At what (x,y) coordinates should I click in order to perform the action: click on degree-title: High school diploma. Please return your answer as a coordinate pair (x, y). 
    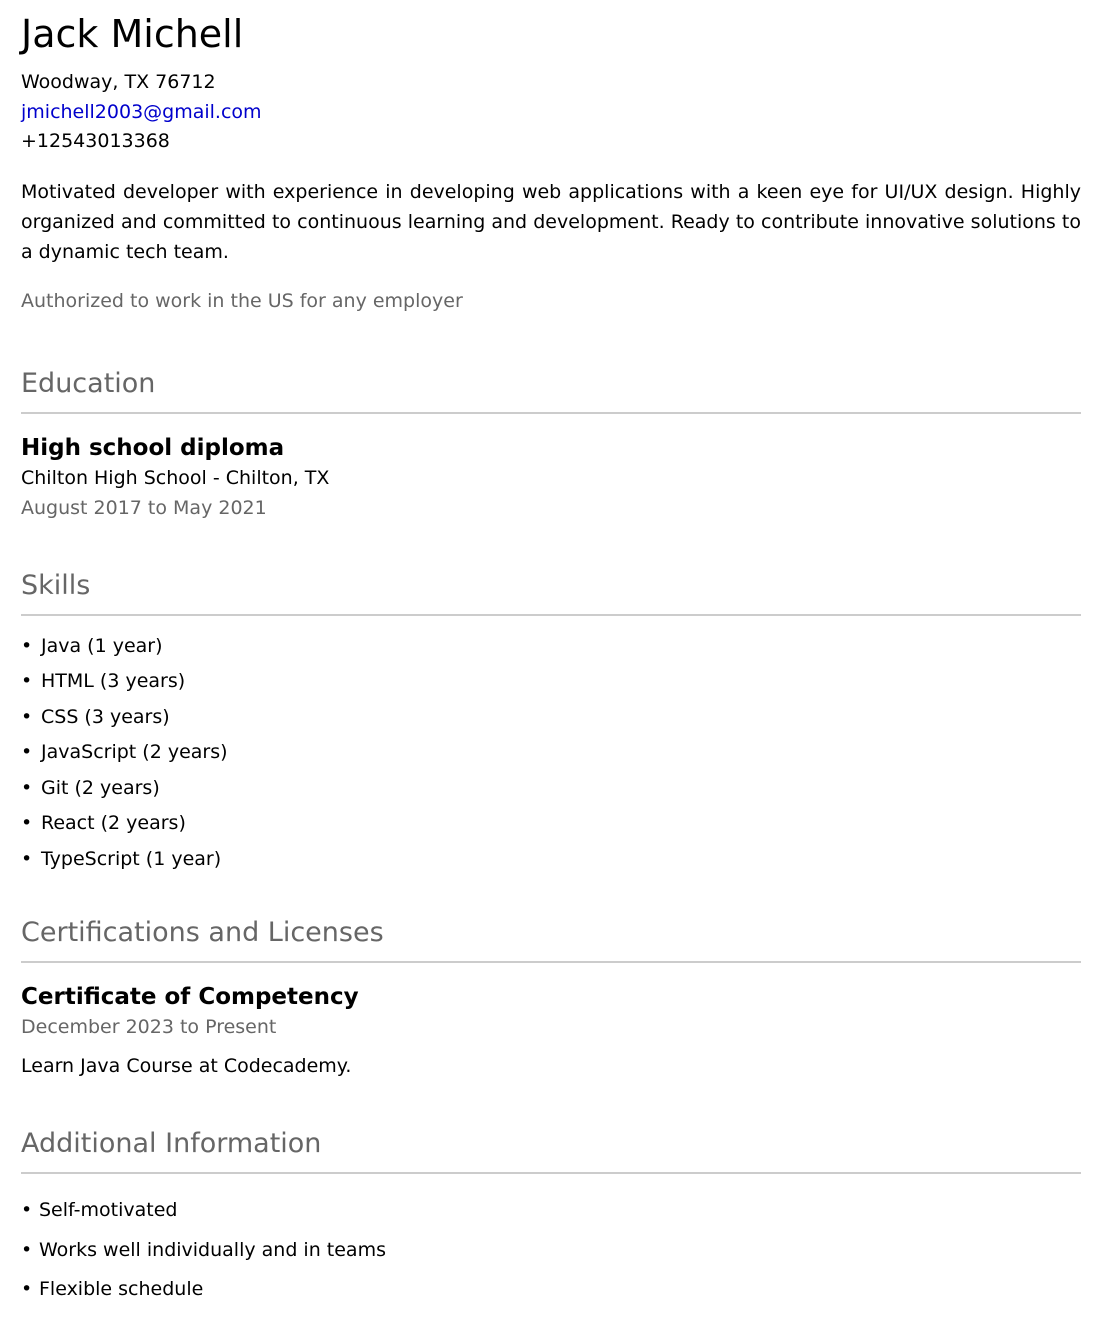
    Looking at the image, I should click on (153, 447).